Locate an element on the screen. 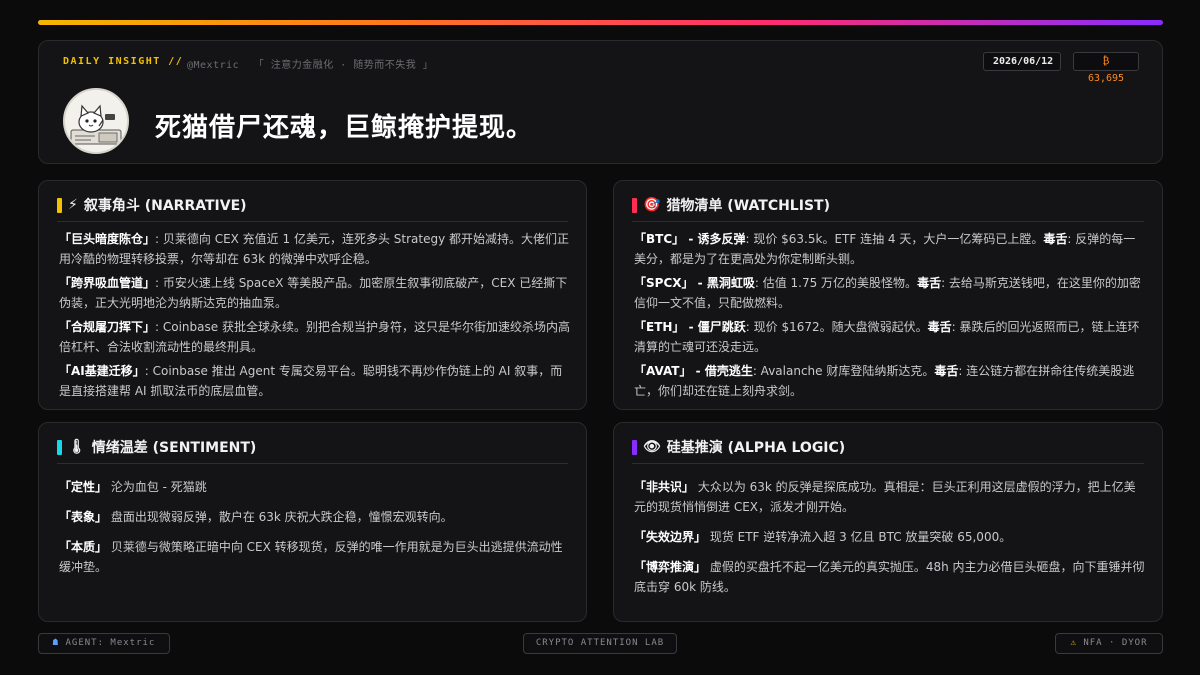 This screenshot has width=1200, height=675. list-item: 「表象」 盘面出现微弱反弹，散户在 63k 庆祝大跌企稳，憧憬宏观转向。 is located at coordinates (314, 517).